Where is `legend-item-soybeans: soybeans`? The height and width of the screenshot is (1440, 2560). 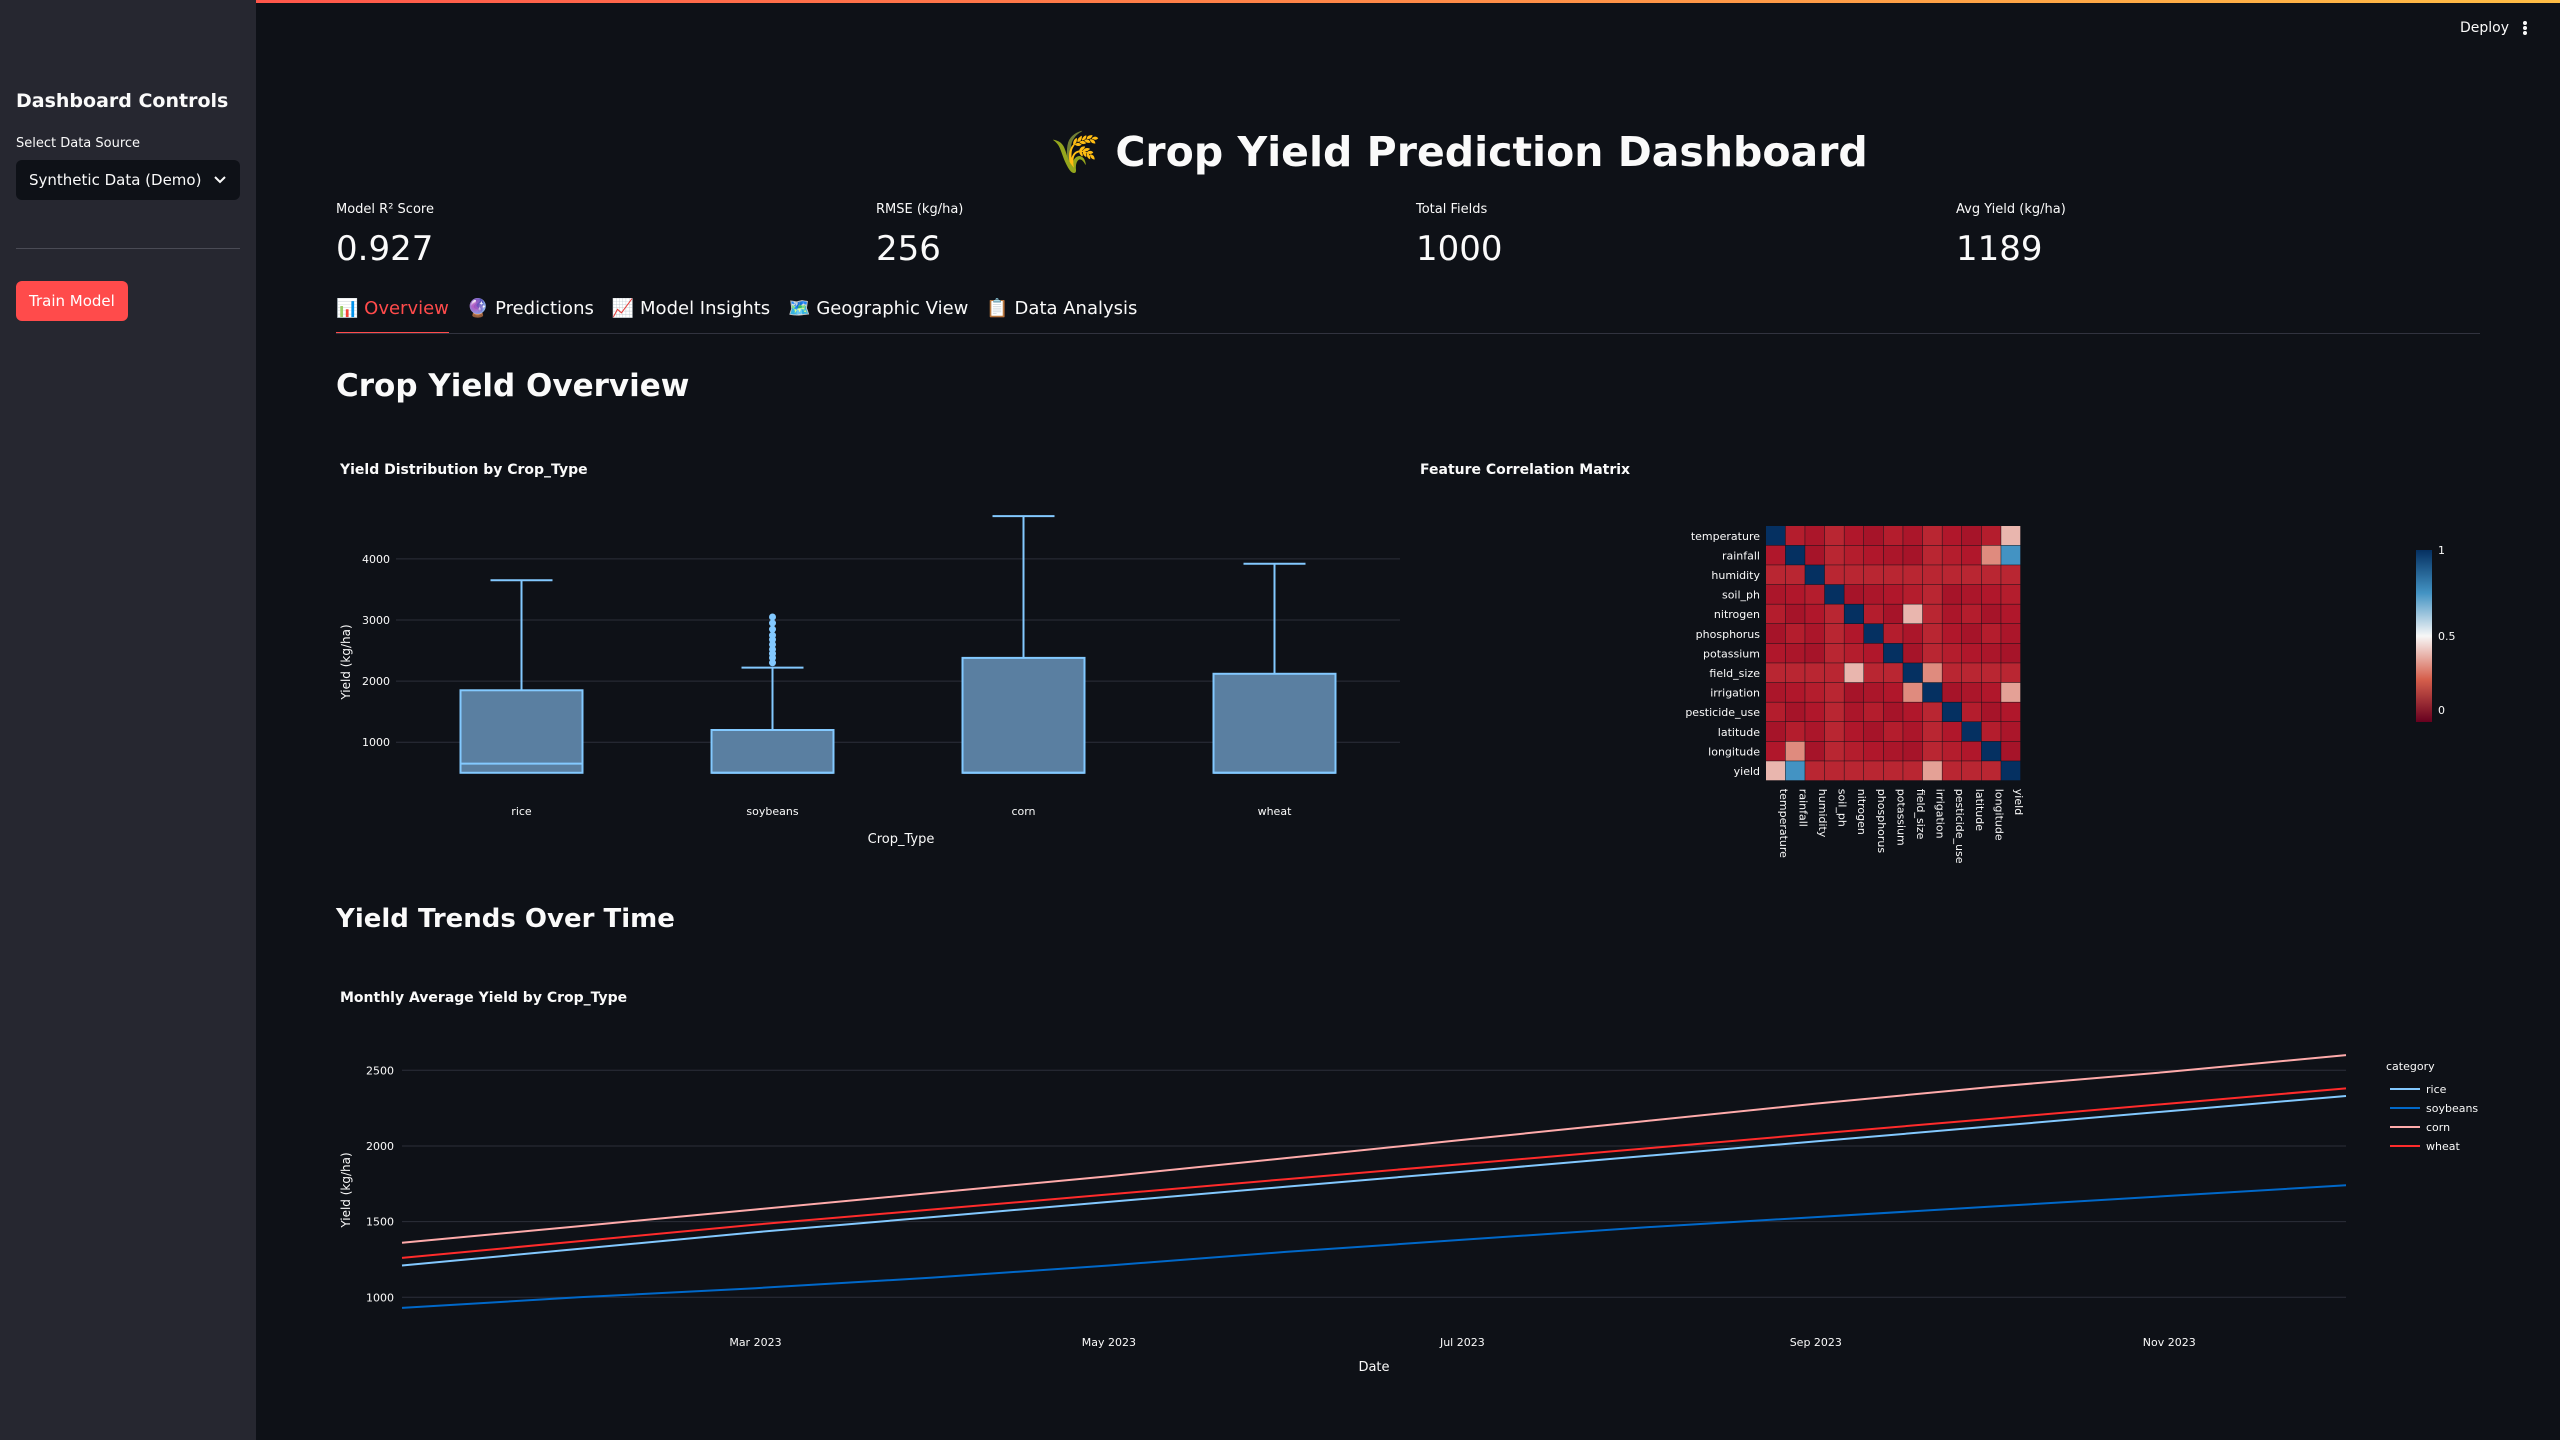 legend-item-soybeans: soybeans is located at coordinates (2452, 1108).